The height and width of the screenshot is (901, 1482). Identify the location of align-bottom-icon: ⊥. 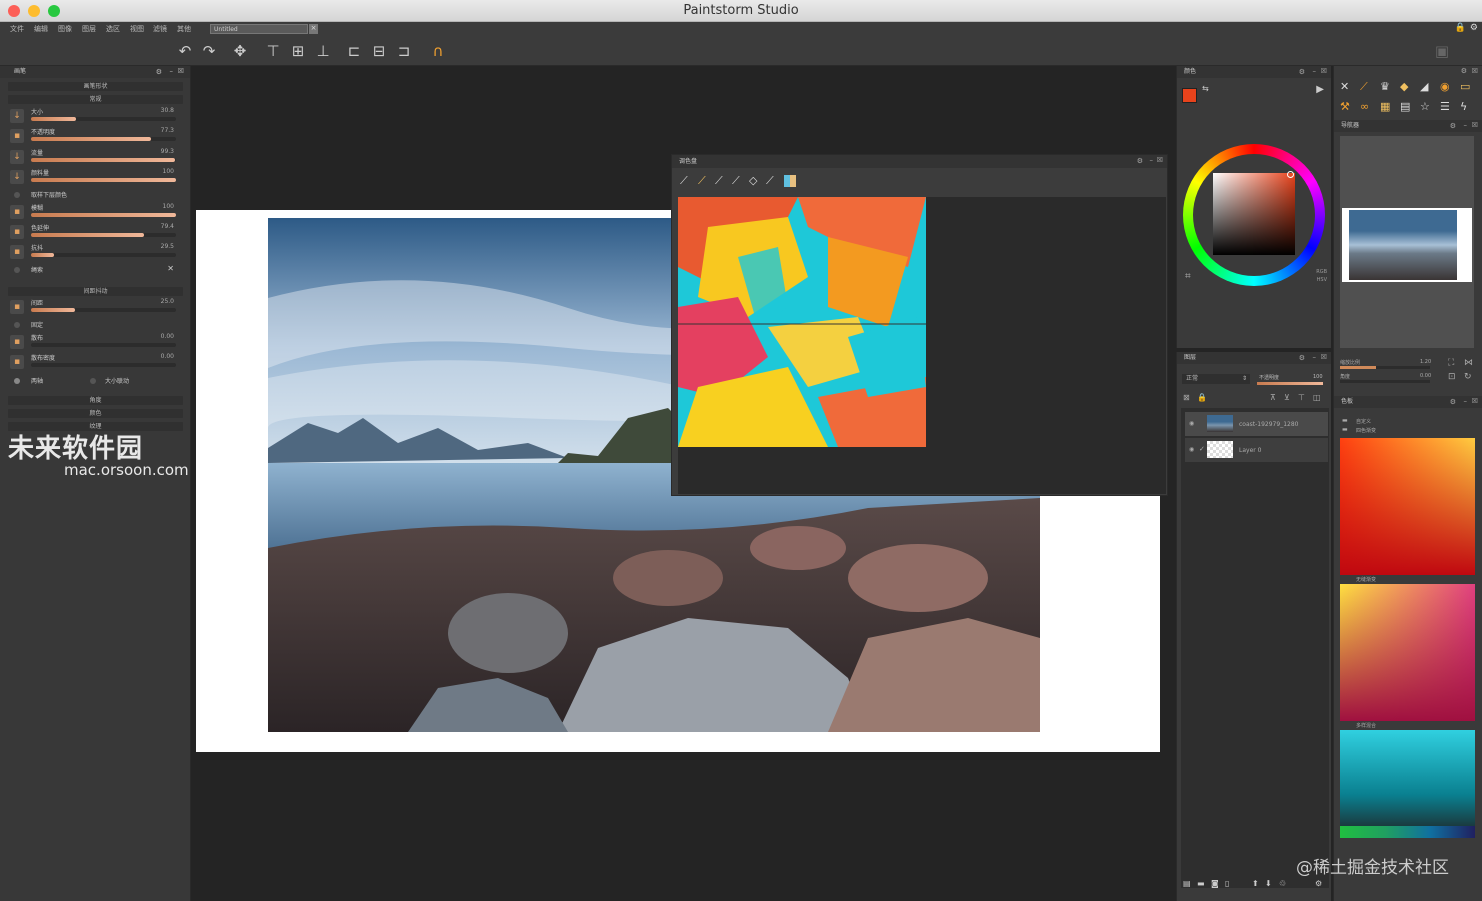
(323, 51).